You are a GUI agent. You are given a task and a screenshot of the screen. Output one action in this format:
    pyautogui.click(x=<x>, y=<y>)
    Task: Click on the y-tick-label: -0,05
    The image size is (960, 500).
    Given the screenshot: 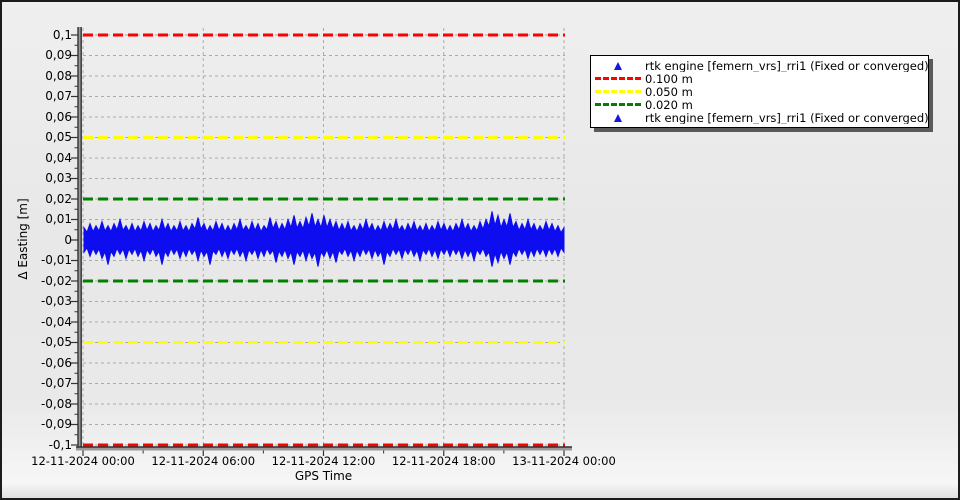 What is the action you would take?
    pyautogui.click(x=56, y=342)
    